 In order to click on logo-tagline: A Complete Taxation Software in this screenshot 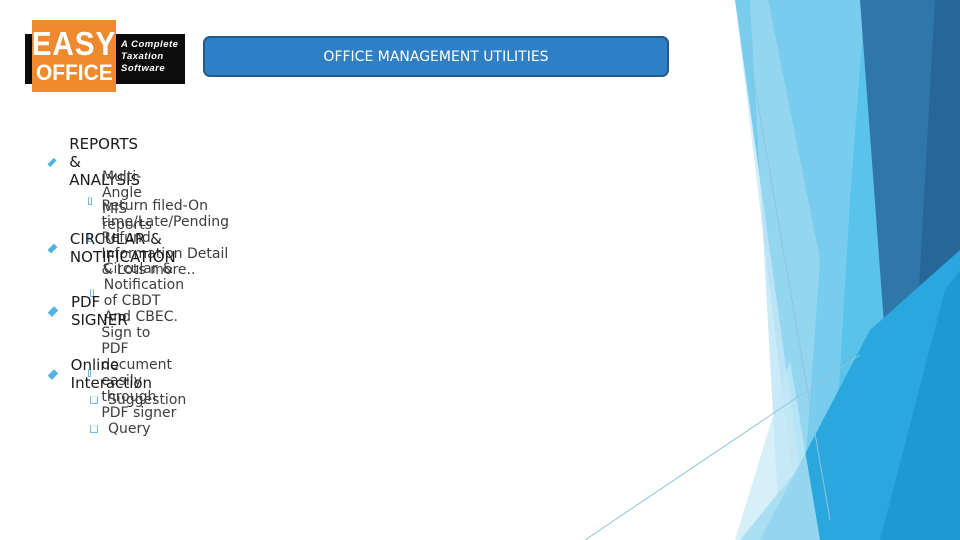, I will do `click(152, 57)`.